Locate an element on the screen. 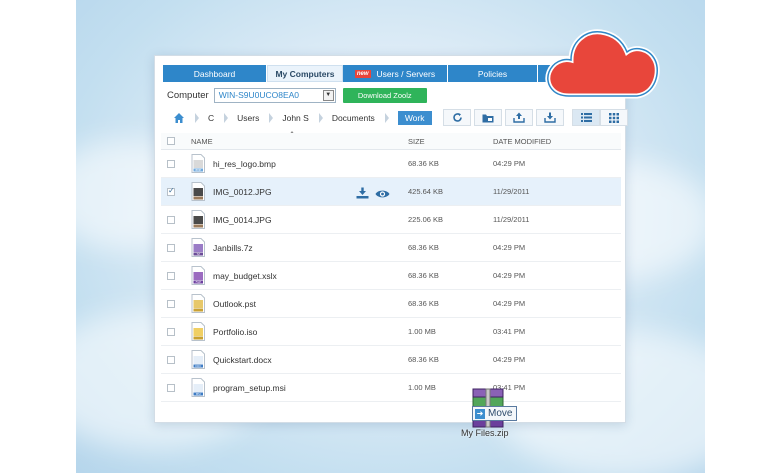  iso-file-icon is located at coordinates (198, 331).